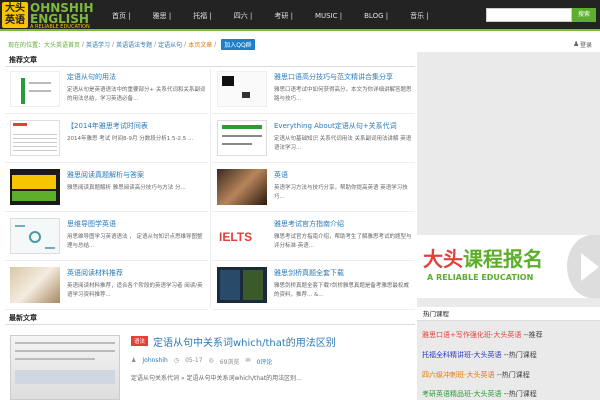 The image size is (600, 400). What do you see at coordinates (264, 361) in the screenshot?
I see `article-comments: 0评论` at bounding box center [264, 361].